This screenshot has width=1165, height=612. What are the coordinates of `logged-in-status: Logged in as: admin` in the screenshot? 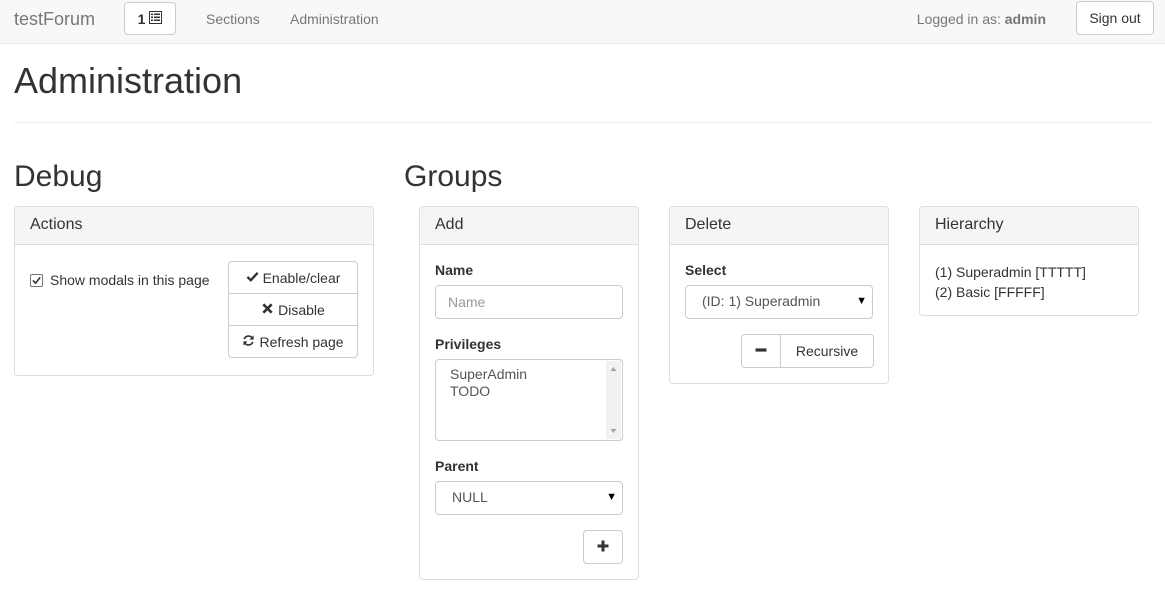 It's located at (981, 19).